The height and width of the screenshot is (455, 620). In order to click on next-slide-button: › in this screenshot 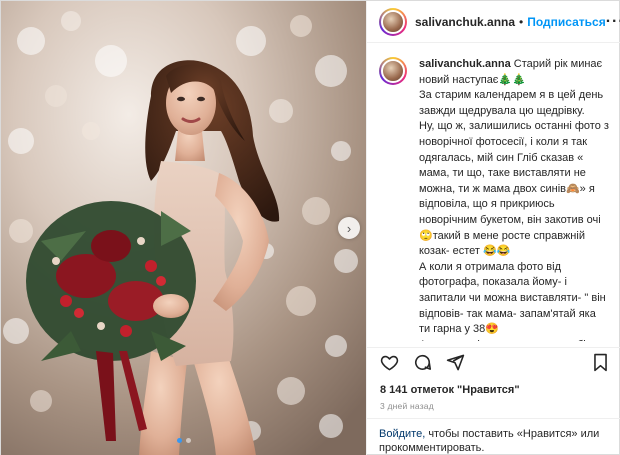, I will do `click(349, 228)`.